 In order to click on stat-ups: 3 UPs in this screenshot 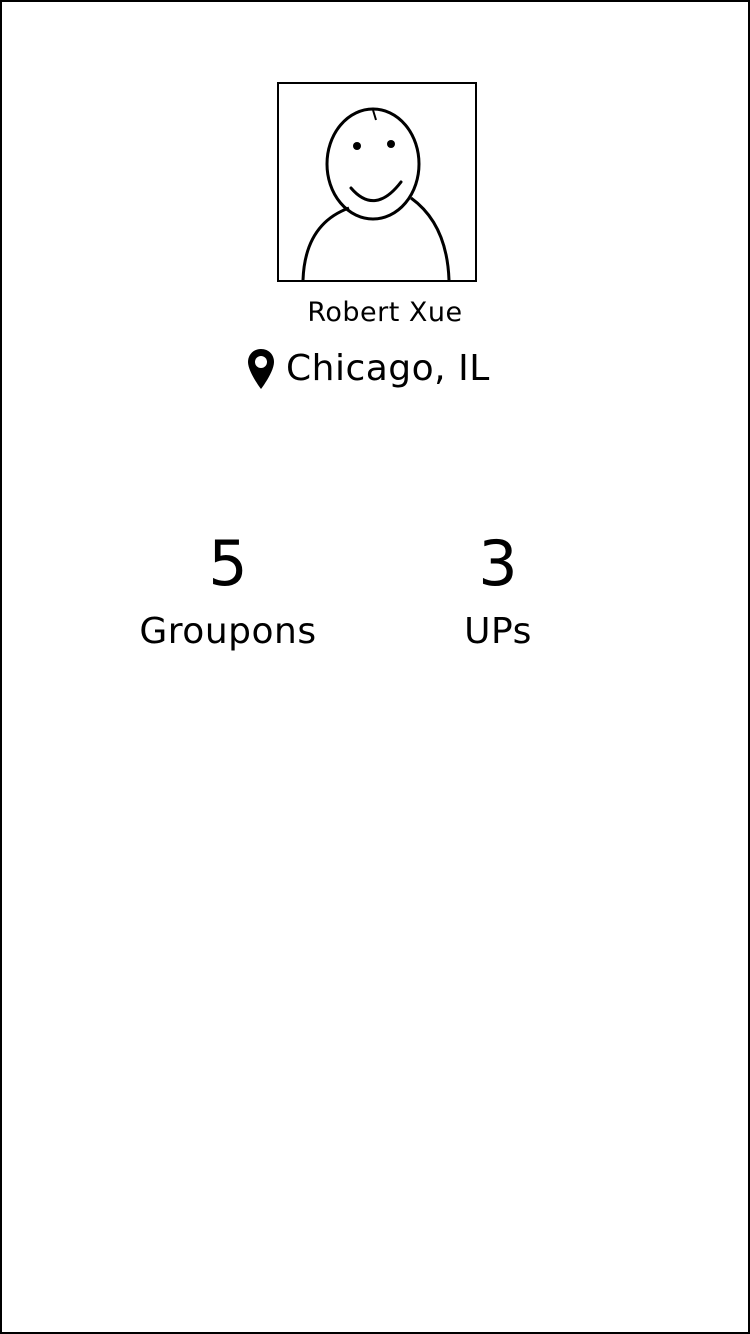, I will do `click(498, 591)`.